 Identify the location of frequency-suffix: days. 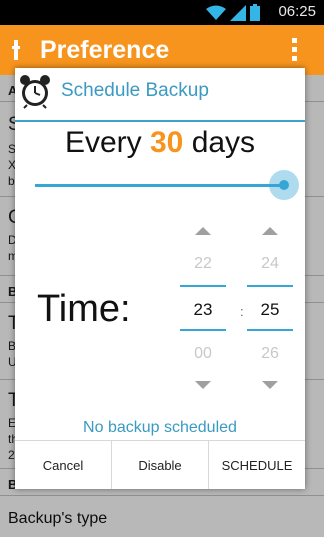
(223, 142).